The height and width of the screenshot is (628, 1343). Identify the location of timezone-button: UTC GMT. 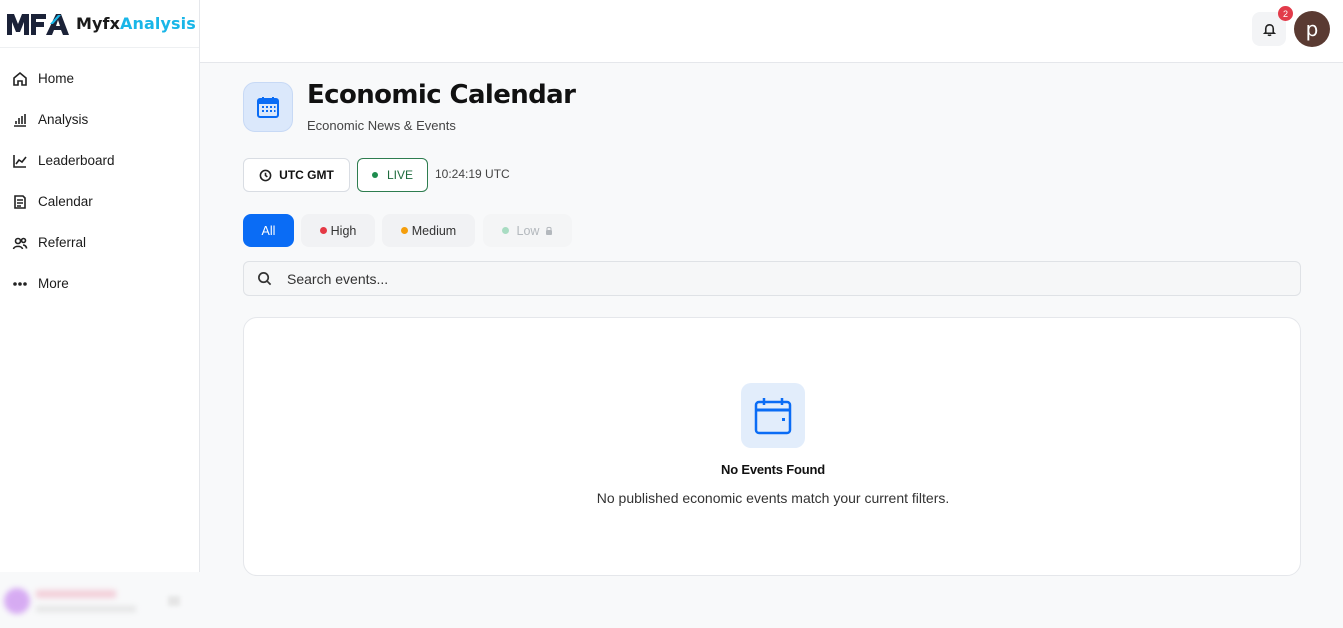
(296, 175).